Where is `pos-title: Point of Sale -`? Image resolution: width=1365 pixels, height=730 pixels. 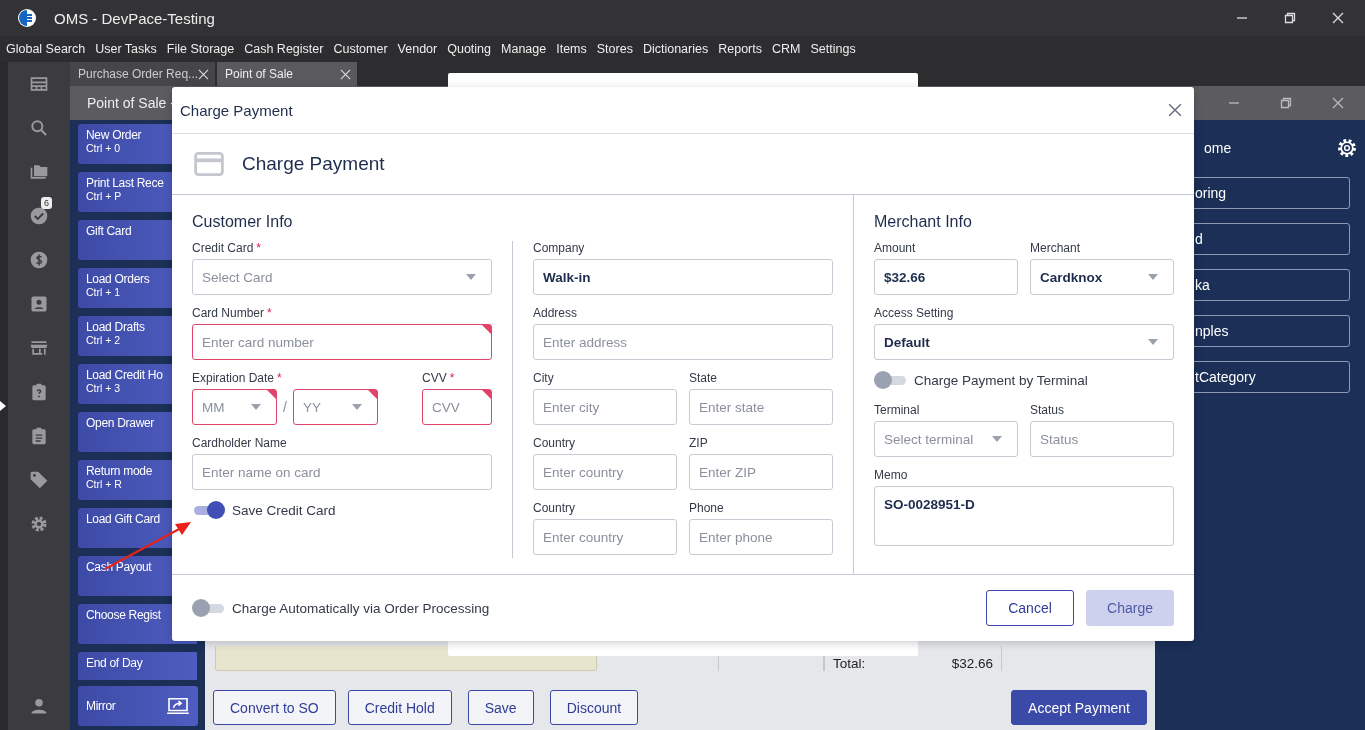
pos-title: Point of Sale - is located at coordinates (131, 103).